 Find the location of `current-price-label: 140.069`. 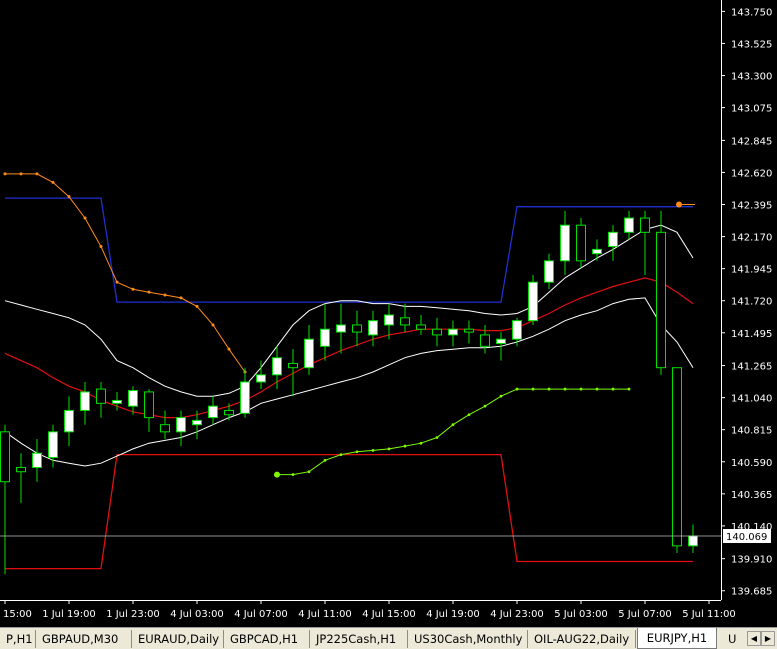

current-price-label: 140.069 is located at coordinates (746, 537).